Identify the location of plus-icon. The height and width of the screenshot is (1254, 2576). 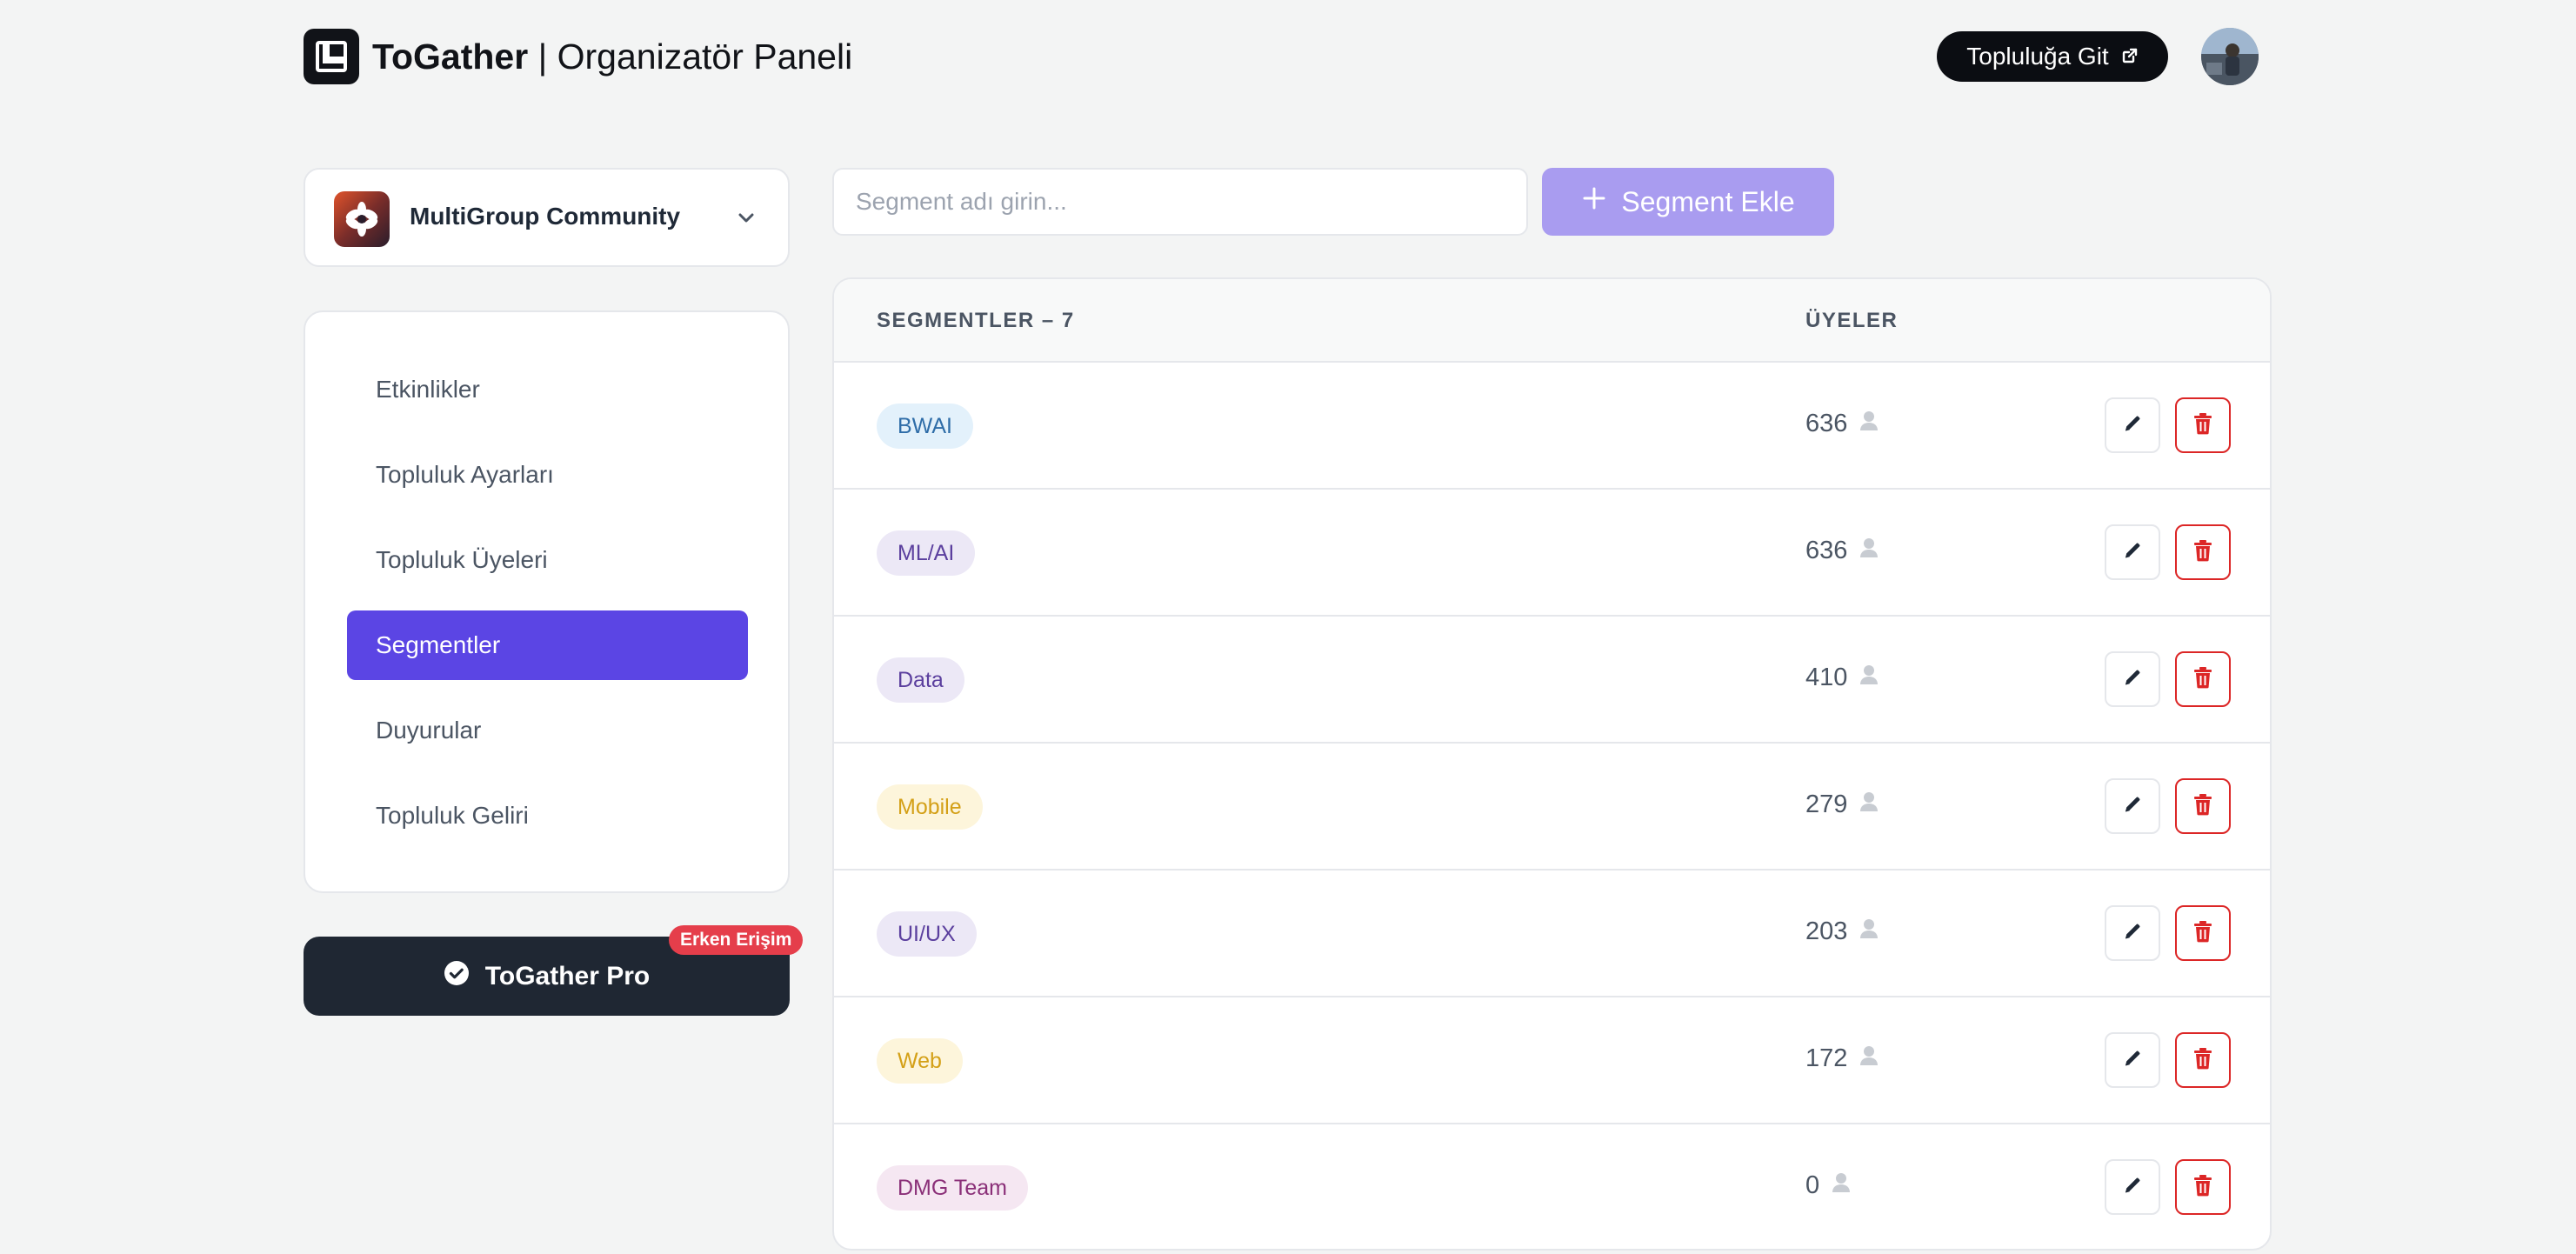
(1594, 201).